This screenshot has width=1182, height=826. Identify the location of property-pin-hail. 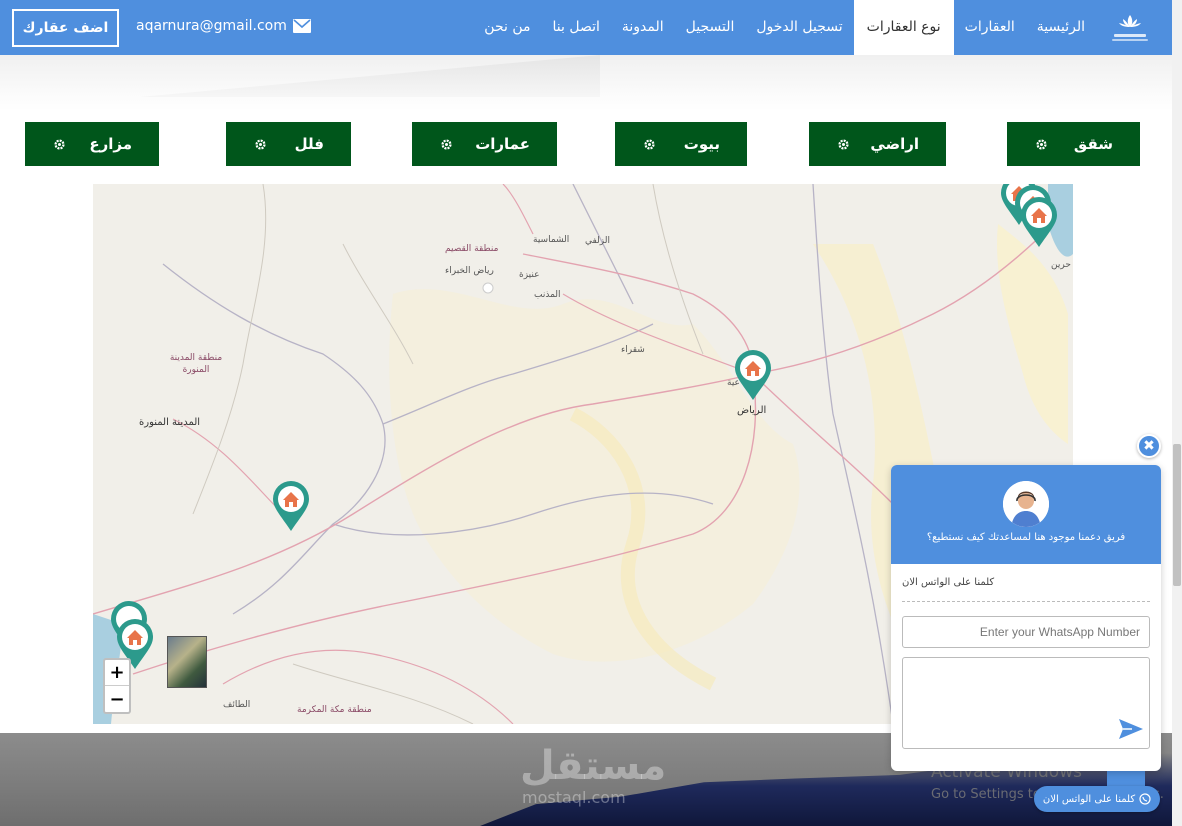
(291, 506).